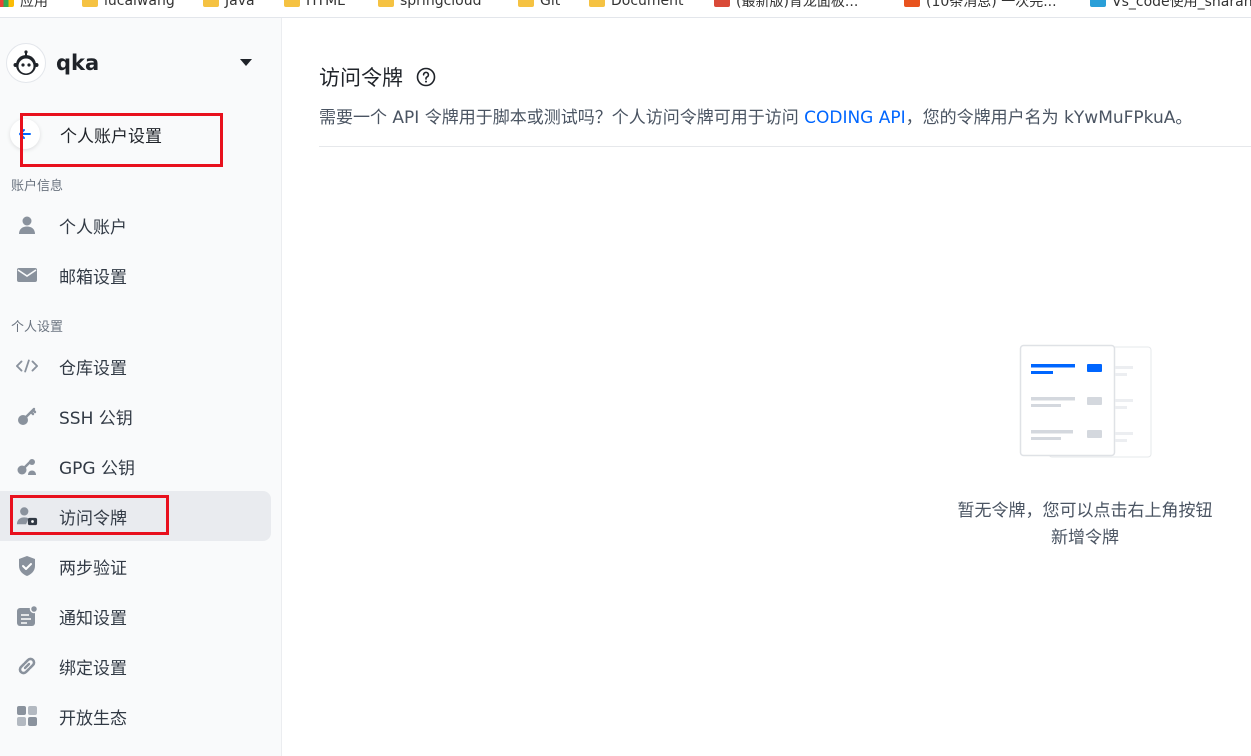 The height and width of the screenshot is (756, 1251). Describe the element at coordinates (27, 616) in the screenshot. I see `notification-icon` at that location.